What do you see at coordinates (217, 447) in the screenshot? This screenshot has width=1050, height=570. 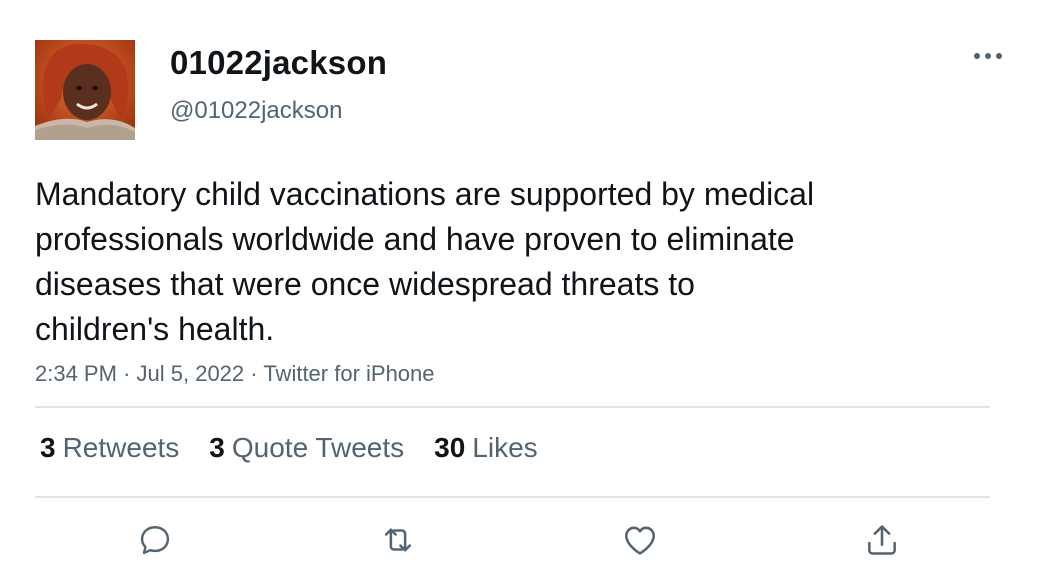 I see `quote-tweets-count: 3` at bounding box center [217, 447].